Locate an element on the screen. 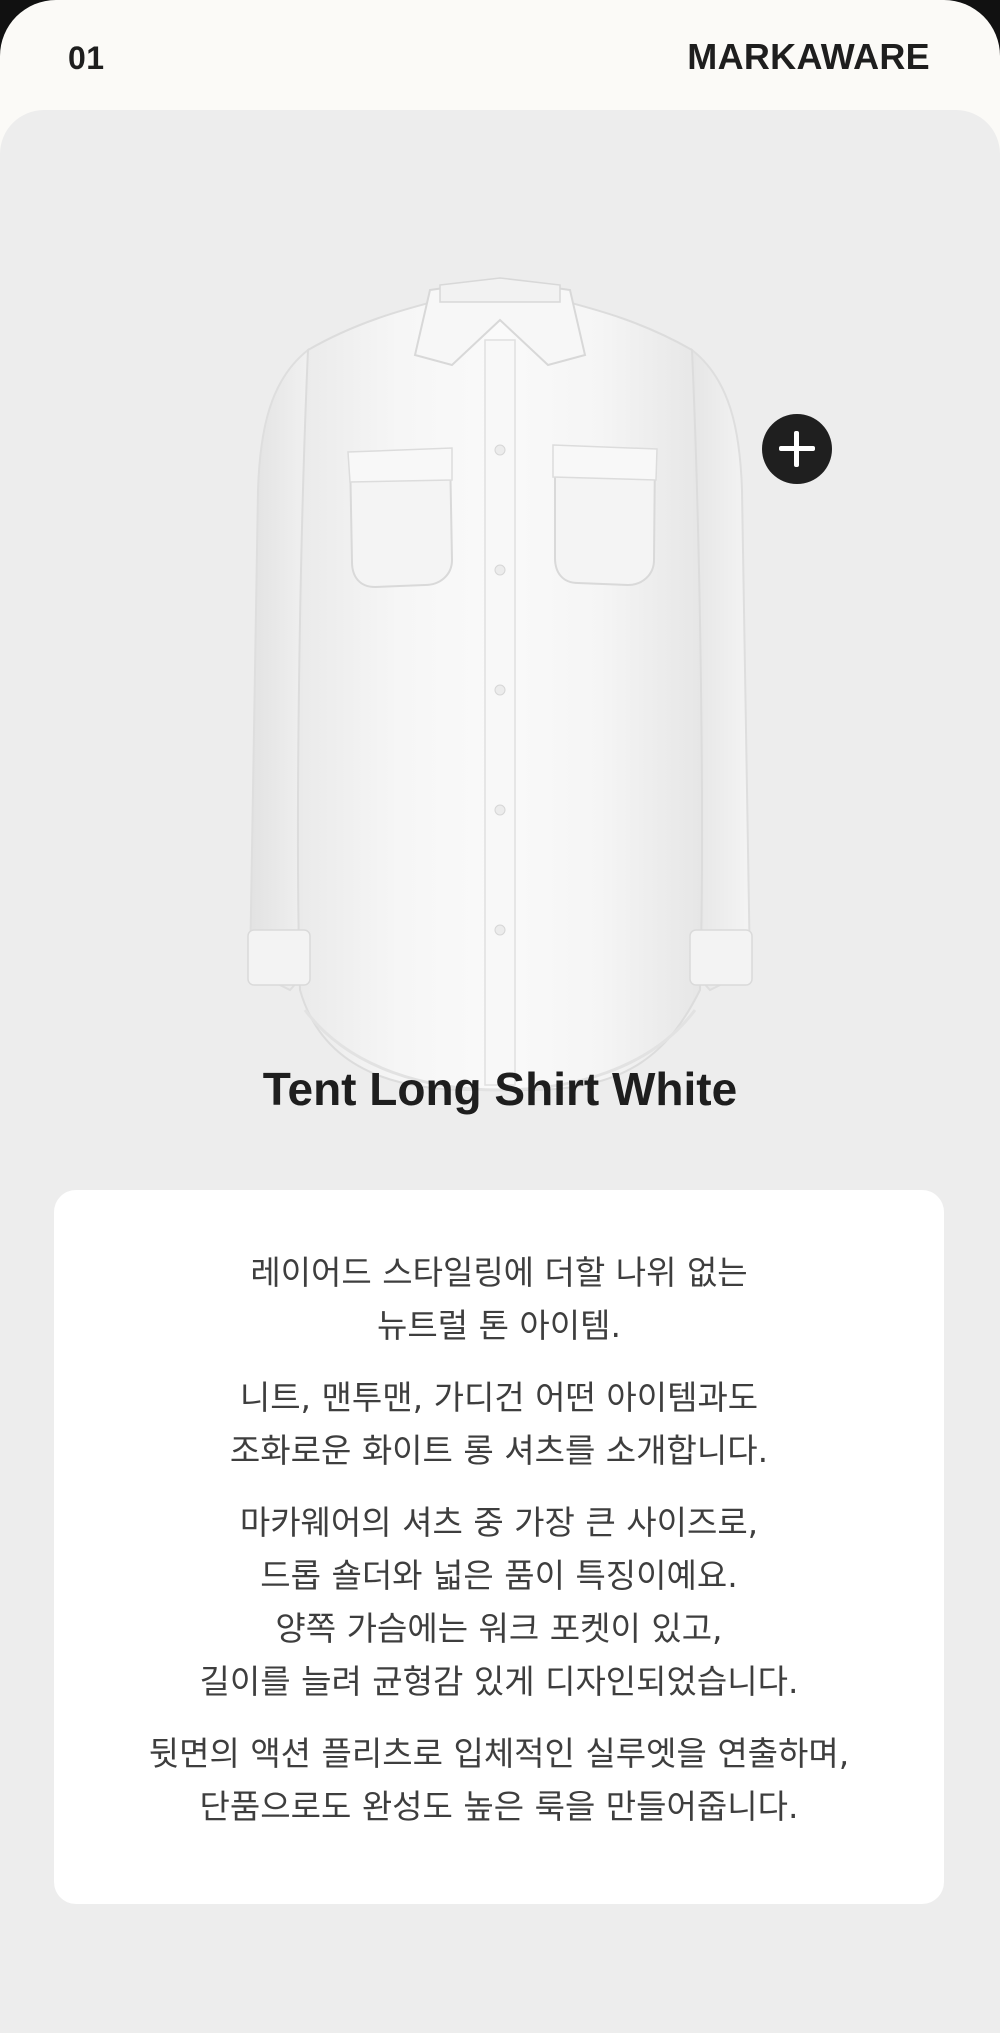 The image size is (1000, 2033). description-line: 드롭 숄더와 넓은 품이 특징이예요. is located at coordinates (499, 1575).